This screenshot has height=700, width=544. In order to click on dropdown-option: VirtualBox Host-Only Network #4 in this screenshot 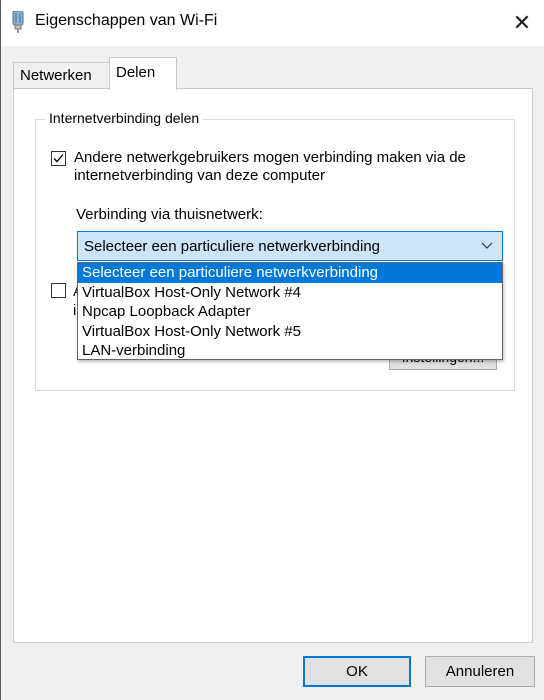, I will do `click(290, 293)`.